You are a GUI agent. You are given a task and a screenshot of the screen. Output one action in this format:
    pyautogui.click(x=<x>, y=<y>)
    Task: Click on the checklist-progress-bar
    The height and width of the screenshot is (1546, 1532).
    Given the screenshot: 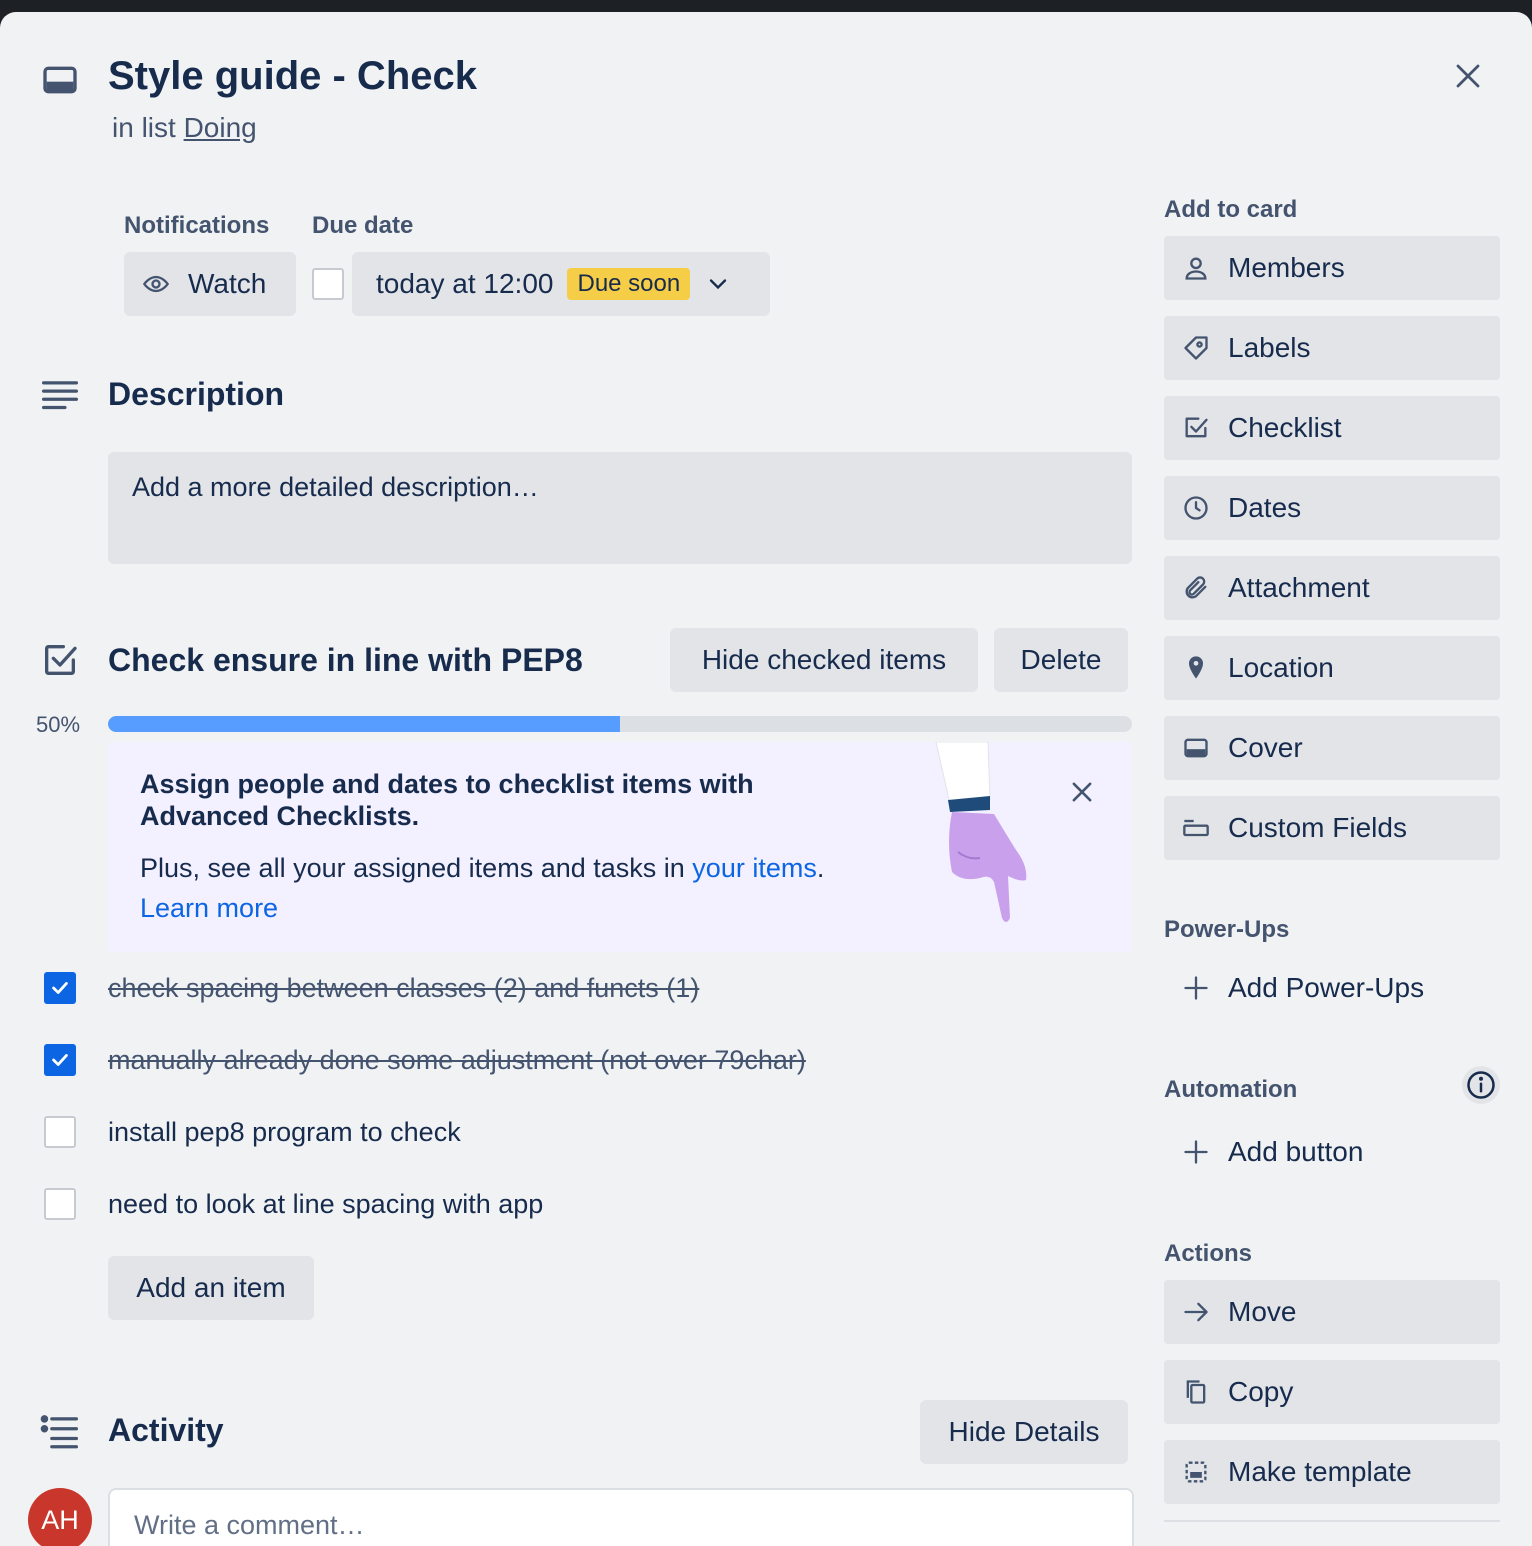 What is the action you would take?
    pyautogui.click(x=620, y=724)
    